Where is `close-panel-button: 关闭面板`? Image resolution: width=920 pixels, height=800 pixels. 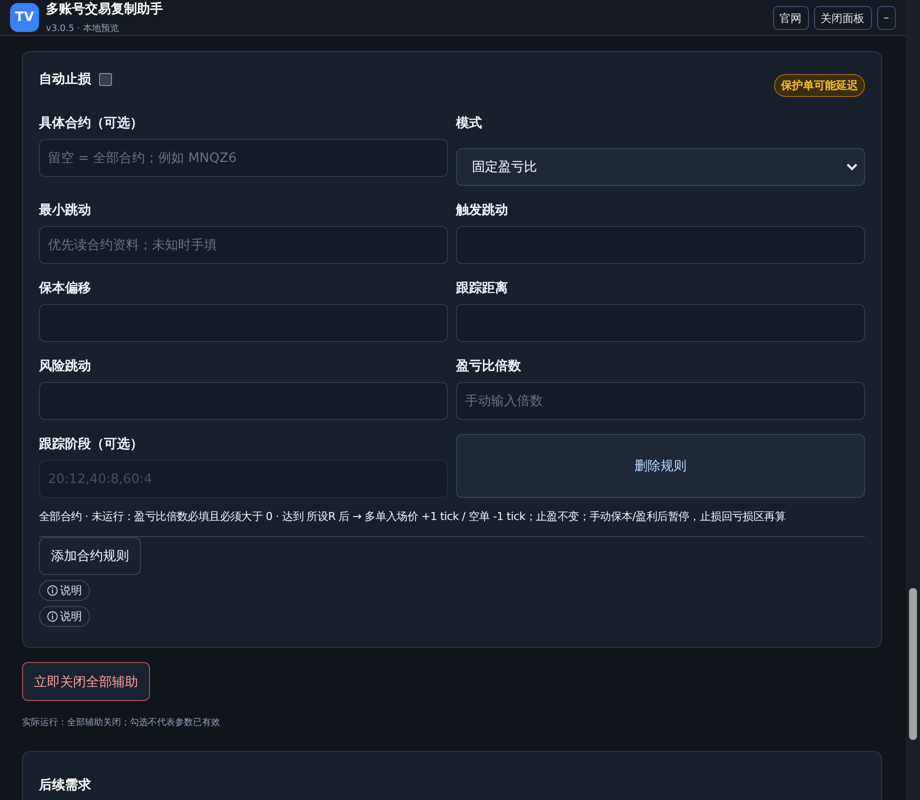
close-panel-button: 关闭面板 is located at coordinates (843, 18).